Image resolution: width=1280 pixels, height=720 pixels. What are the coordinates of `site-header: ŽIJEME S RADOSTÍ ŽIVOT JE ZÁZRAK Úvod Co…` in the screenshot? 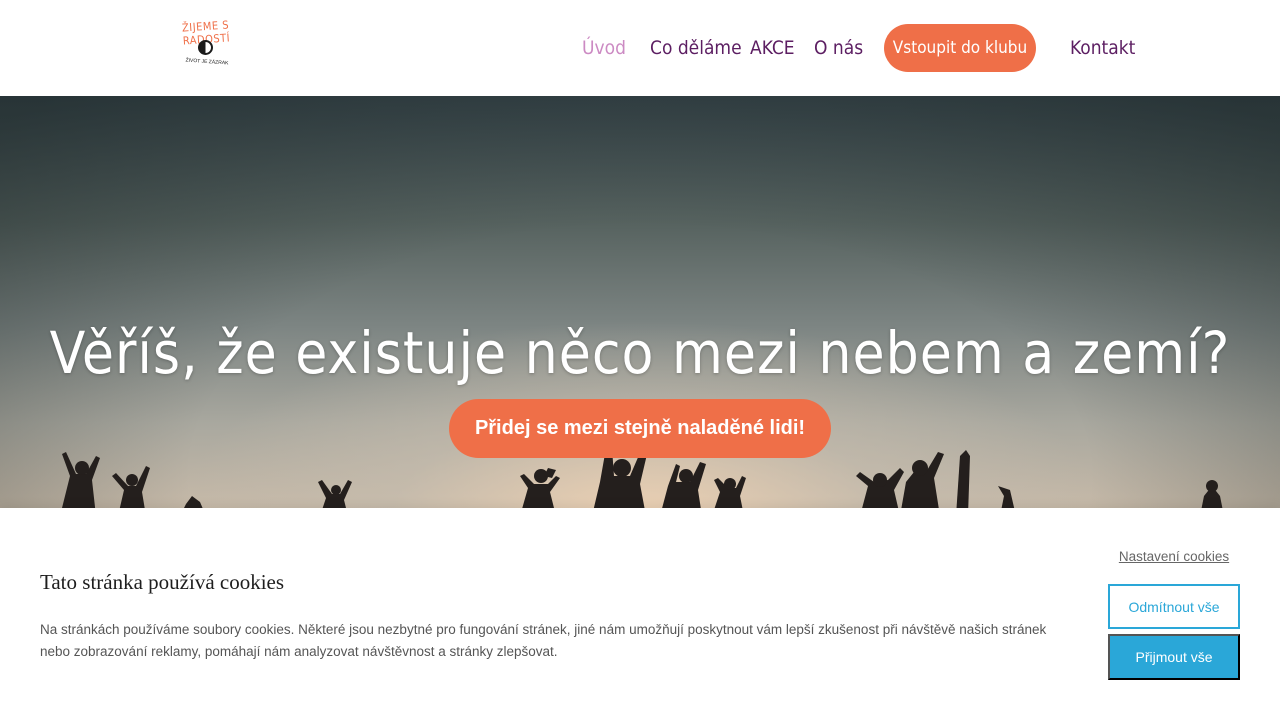 It's located at (640, 48).